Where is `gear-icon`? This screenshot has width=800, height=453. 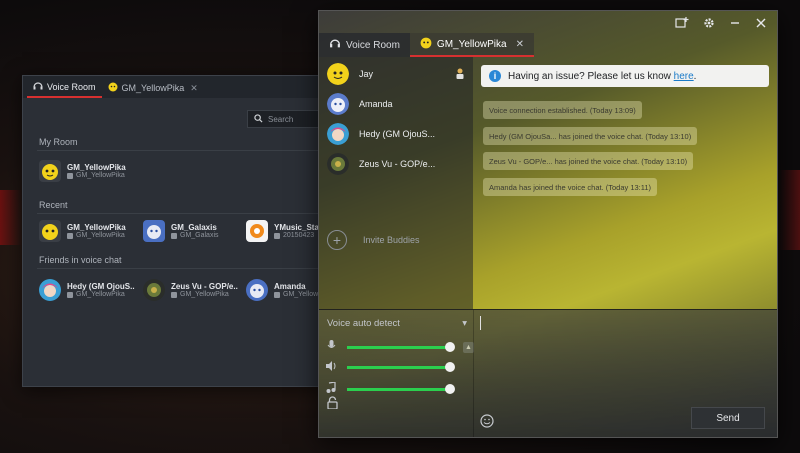 gear-icon is located at coordinates (709, 24).